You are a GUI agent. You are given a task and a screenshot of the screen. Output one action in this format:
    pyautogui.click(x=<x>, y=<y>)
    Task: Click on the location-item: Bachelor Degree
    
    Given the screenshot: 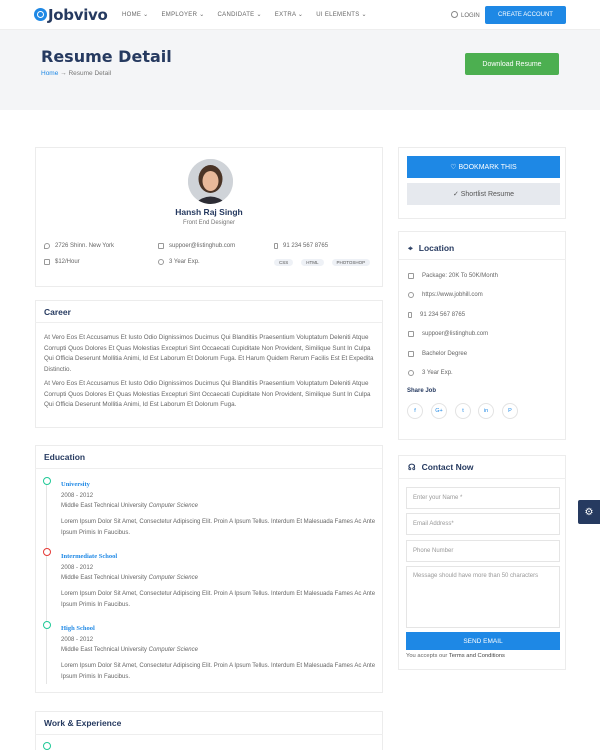 What is the action you would take?
    pyautogui.click(x=437, y=354)
    